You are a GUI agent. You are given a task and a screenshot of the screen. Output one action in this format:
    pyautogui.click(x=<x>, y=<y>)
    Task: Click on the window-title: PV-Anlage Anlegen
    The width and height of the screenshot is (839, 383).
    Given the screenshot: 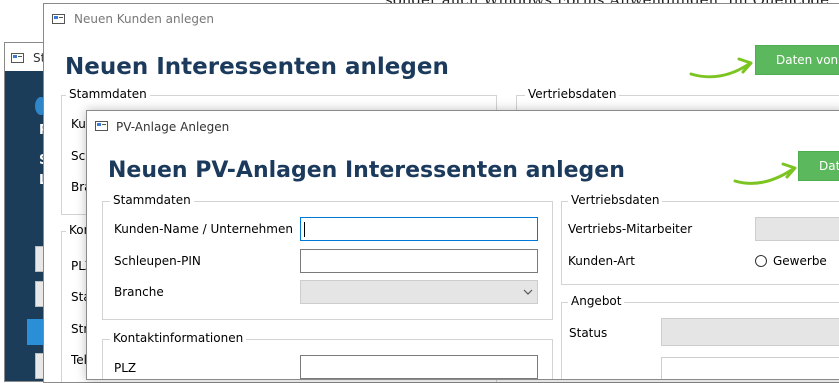 What is the action you would take?
    pyautogui.click(x=173, y=127)
    